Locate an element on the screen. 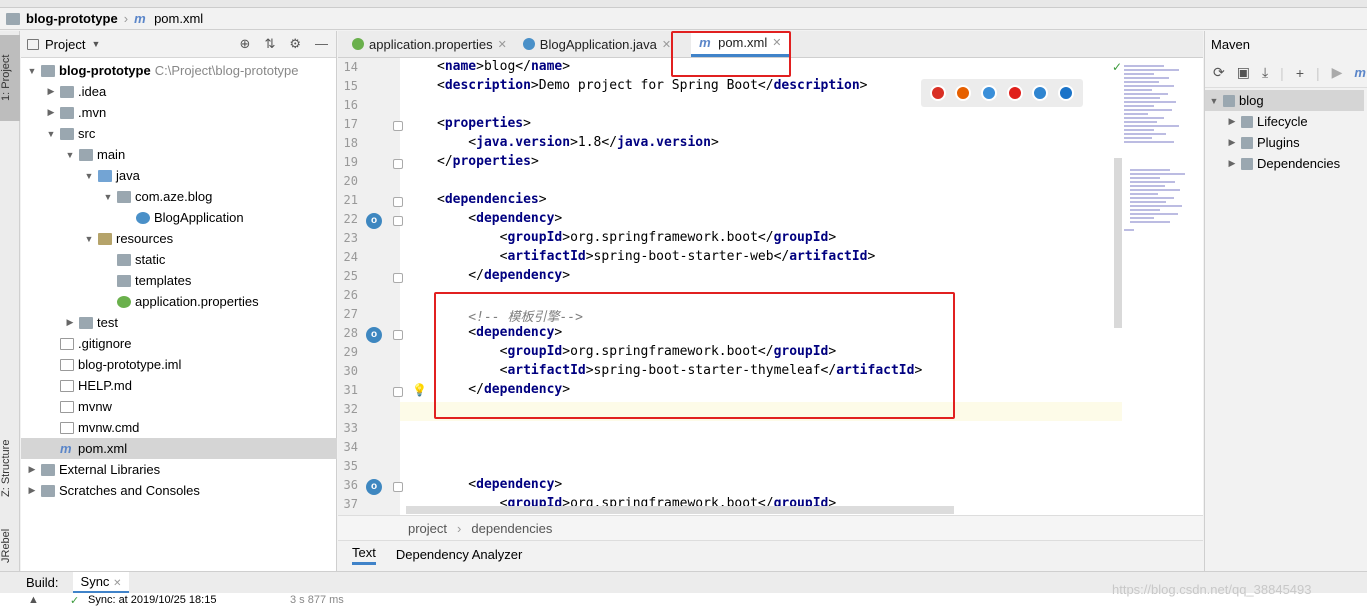  maven-tree-item: ▶ Dependencies is located at coordinates (1284, 163).